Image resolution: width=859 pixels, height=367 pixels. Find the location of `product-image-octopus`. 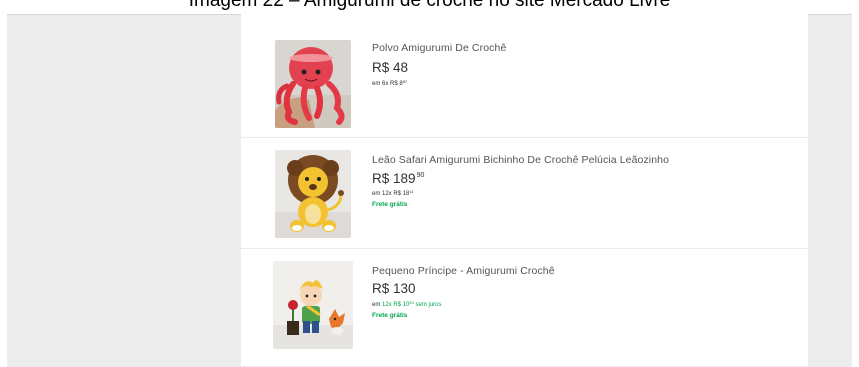

product-image-octopus is located at coordinates (313, 84).